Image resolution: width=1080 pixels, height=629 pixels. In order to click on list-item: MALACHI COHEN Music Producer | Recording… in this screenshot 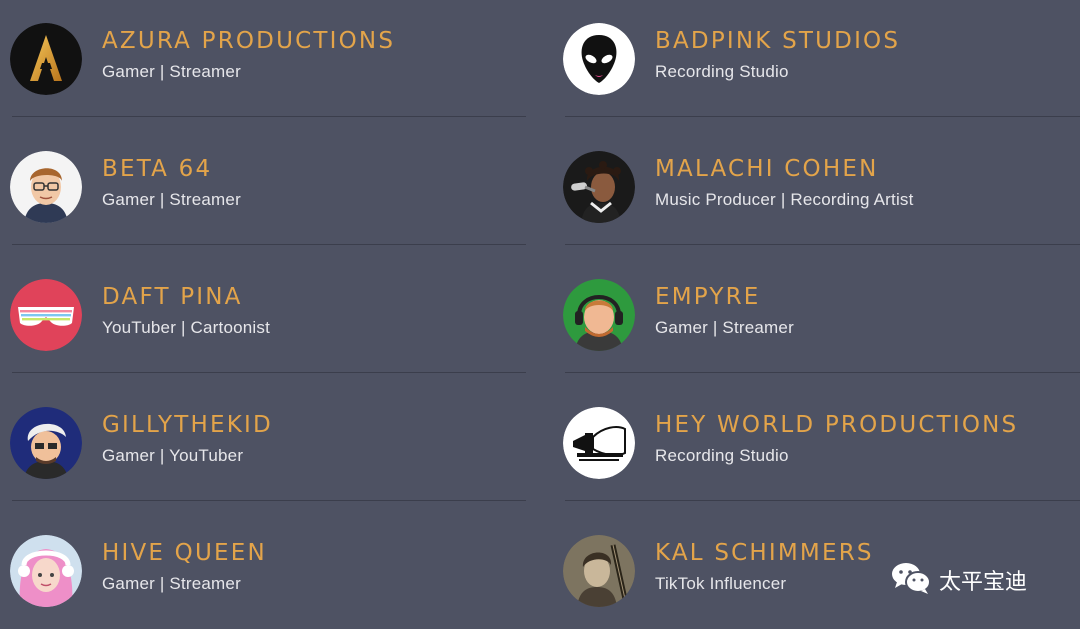, I will do `click(821, 192)`.